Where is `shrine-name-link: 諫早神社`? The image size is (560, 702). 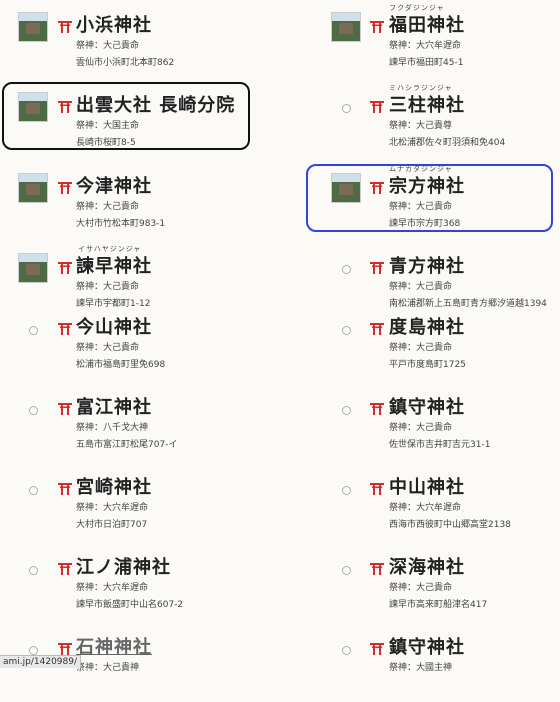 shrine-name-link: 諫早神社 is located at coordinates (114, 265).